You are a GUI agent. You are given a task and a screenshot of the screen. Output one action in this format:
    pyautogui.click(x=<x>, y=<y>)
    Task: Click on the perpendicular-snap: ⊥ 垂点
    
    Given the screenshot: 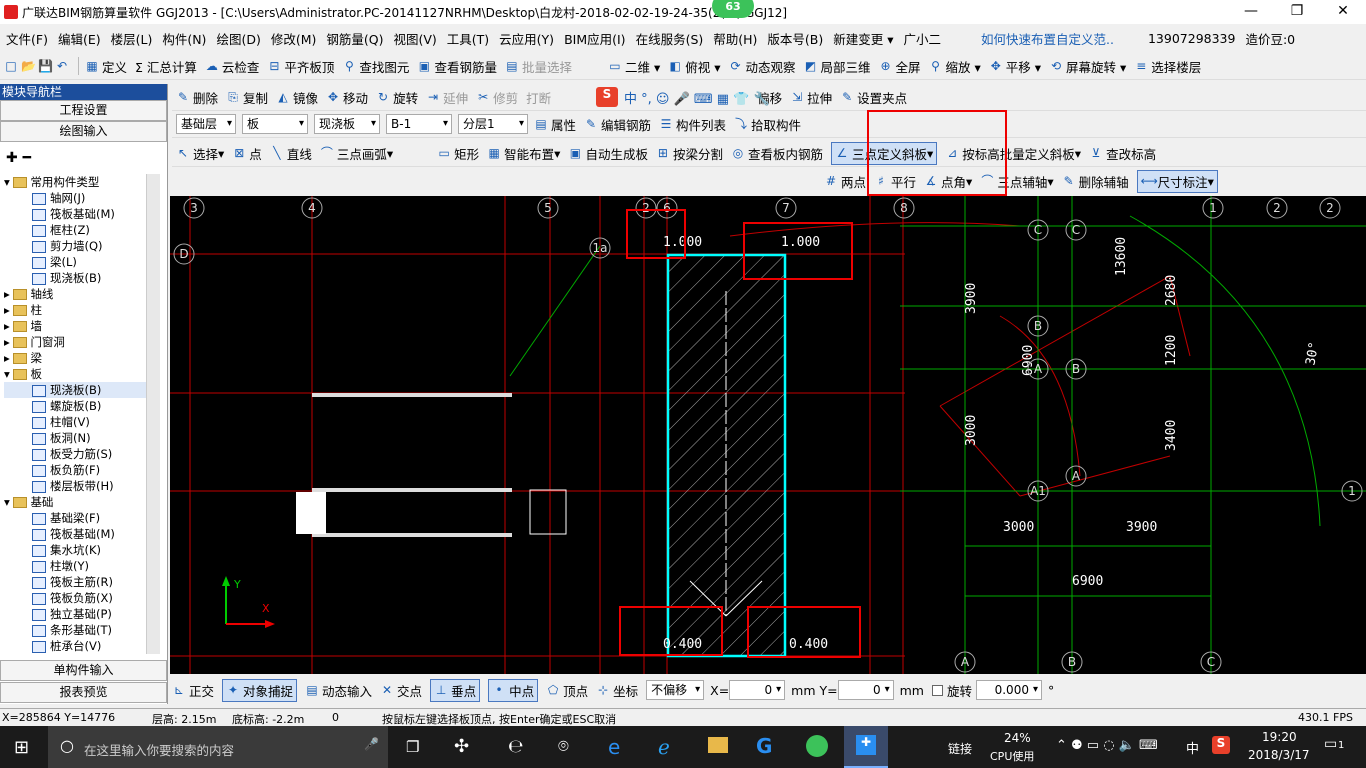 What is the action you would take?
    pyautogui.click(x=455, y=690)
    